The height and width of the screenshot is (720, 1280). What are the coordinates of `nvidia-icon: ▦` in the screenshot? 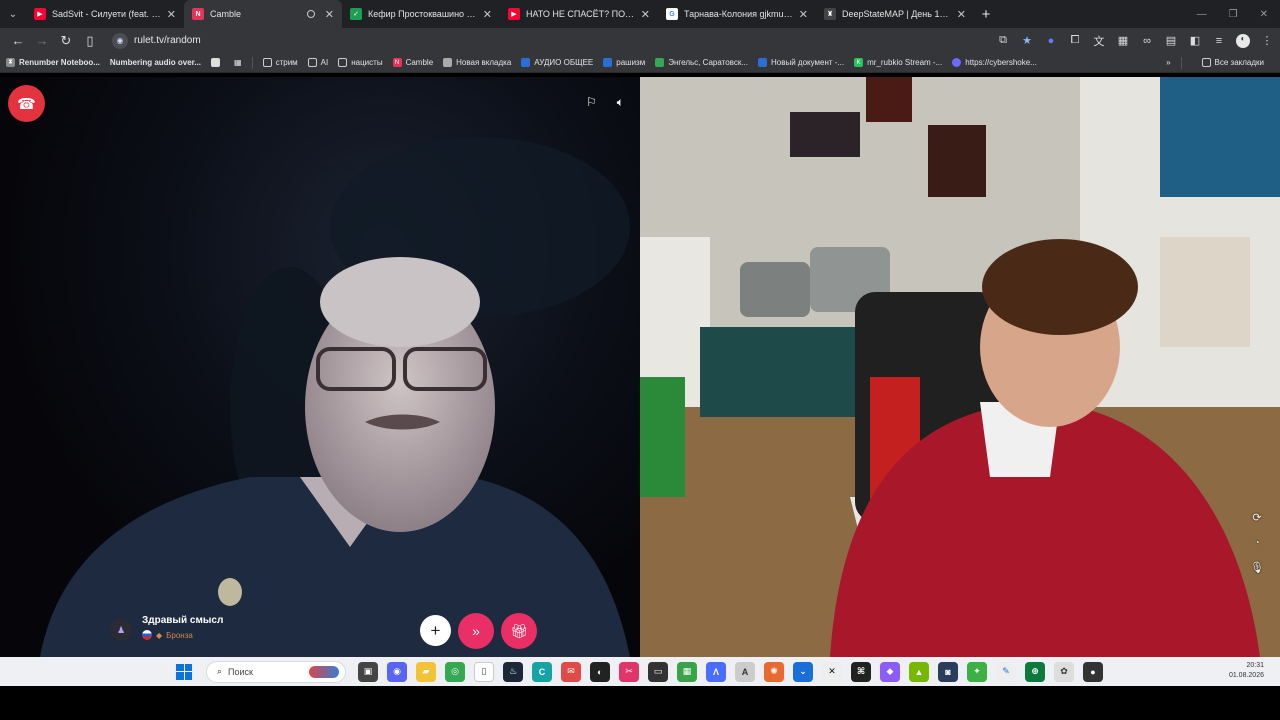 It's located at (687, 671).